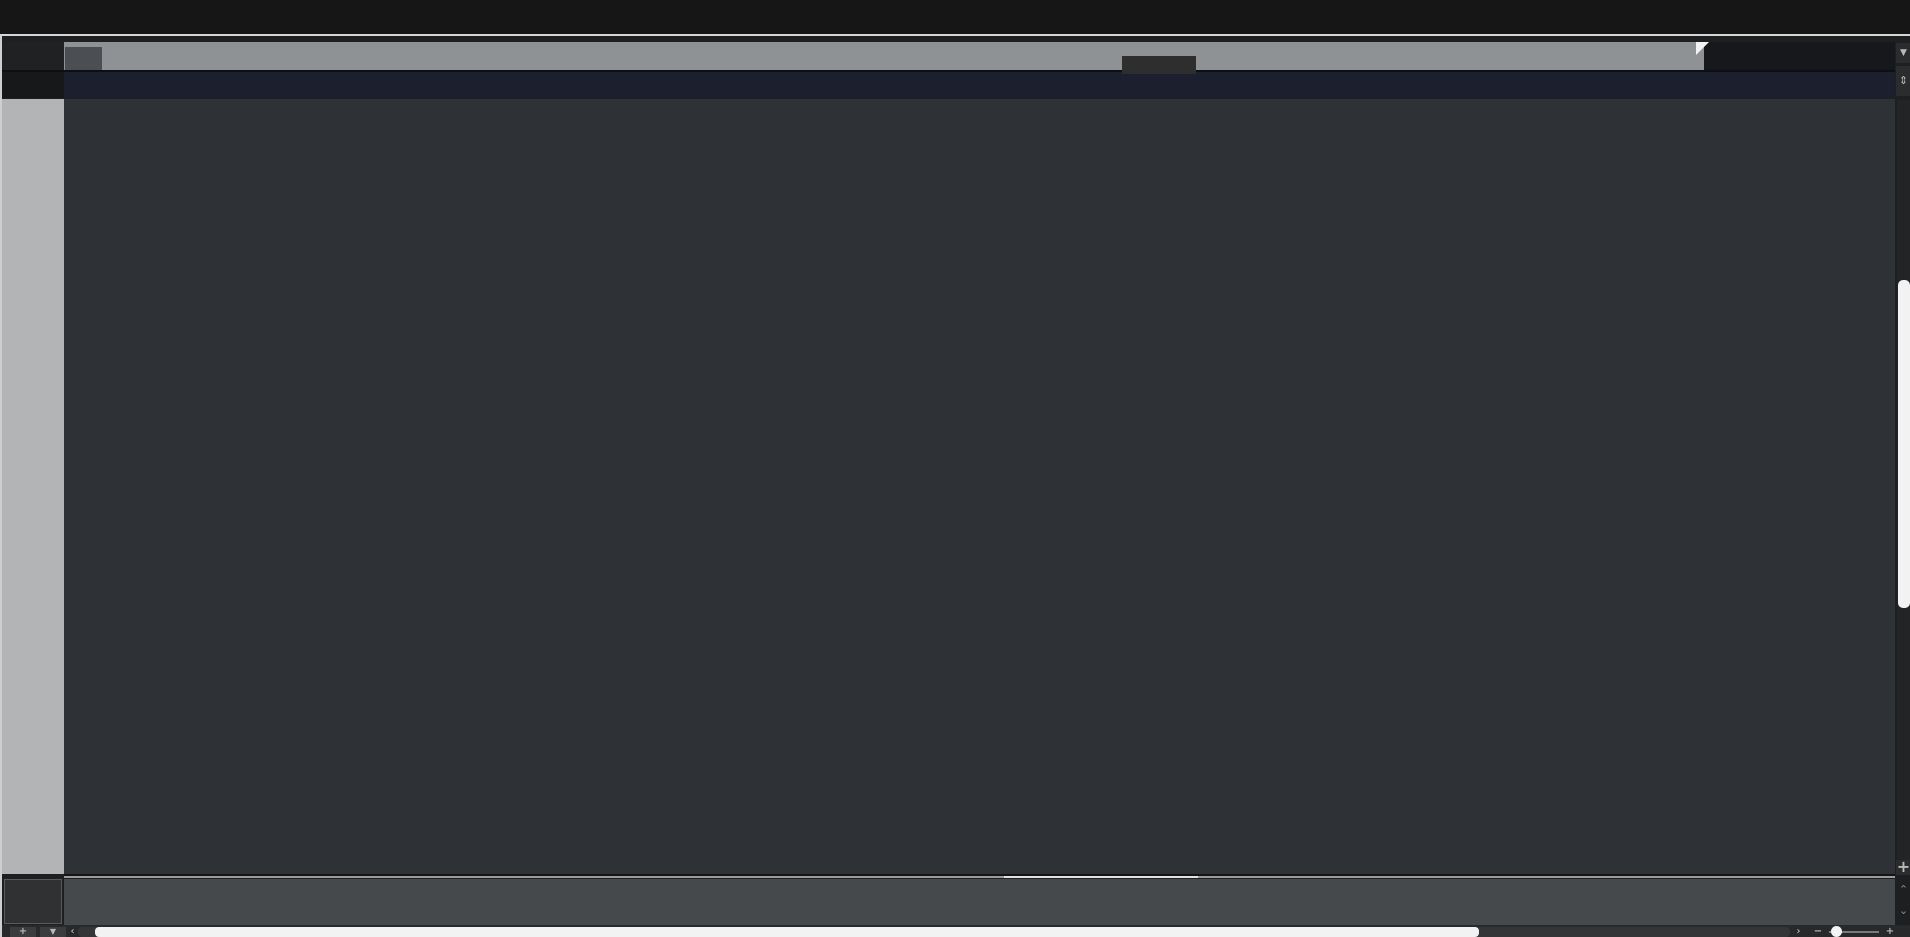  What do you see at coordinates (33, 101) in the screenshot?
I see `track-header` at bounding box center [33, 101].